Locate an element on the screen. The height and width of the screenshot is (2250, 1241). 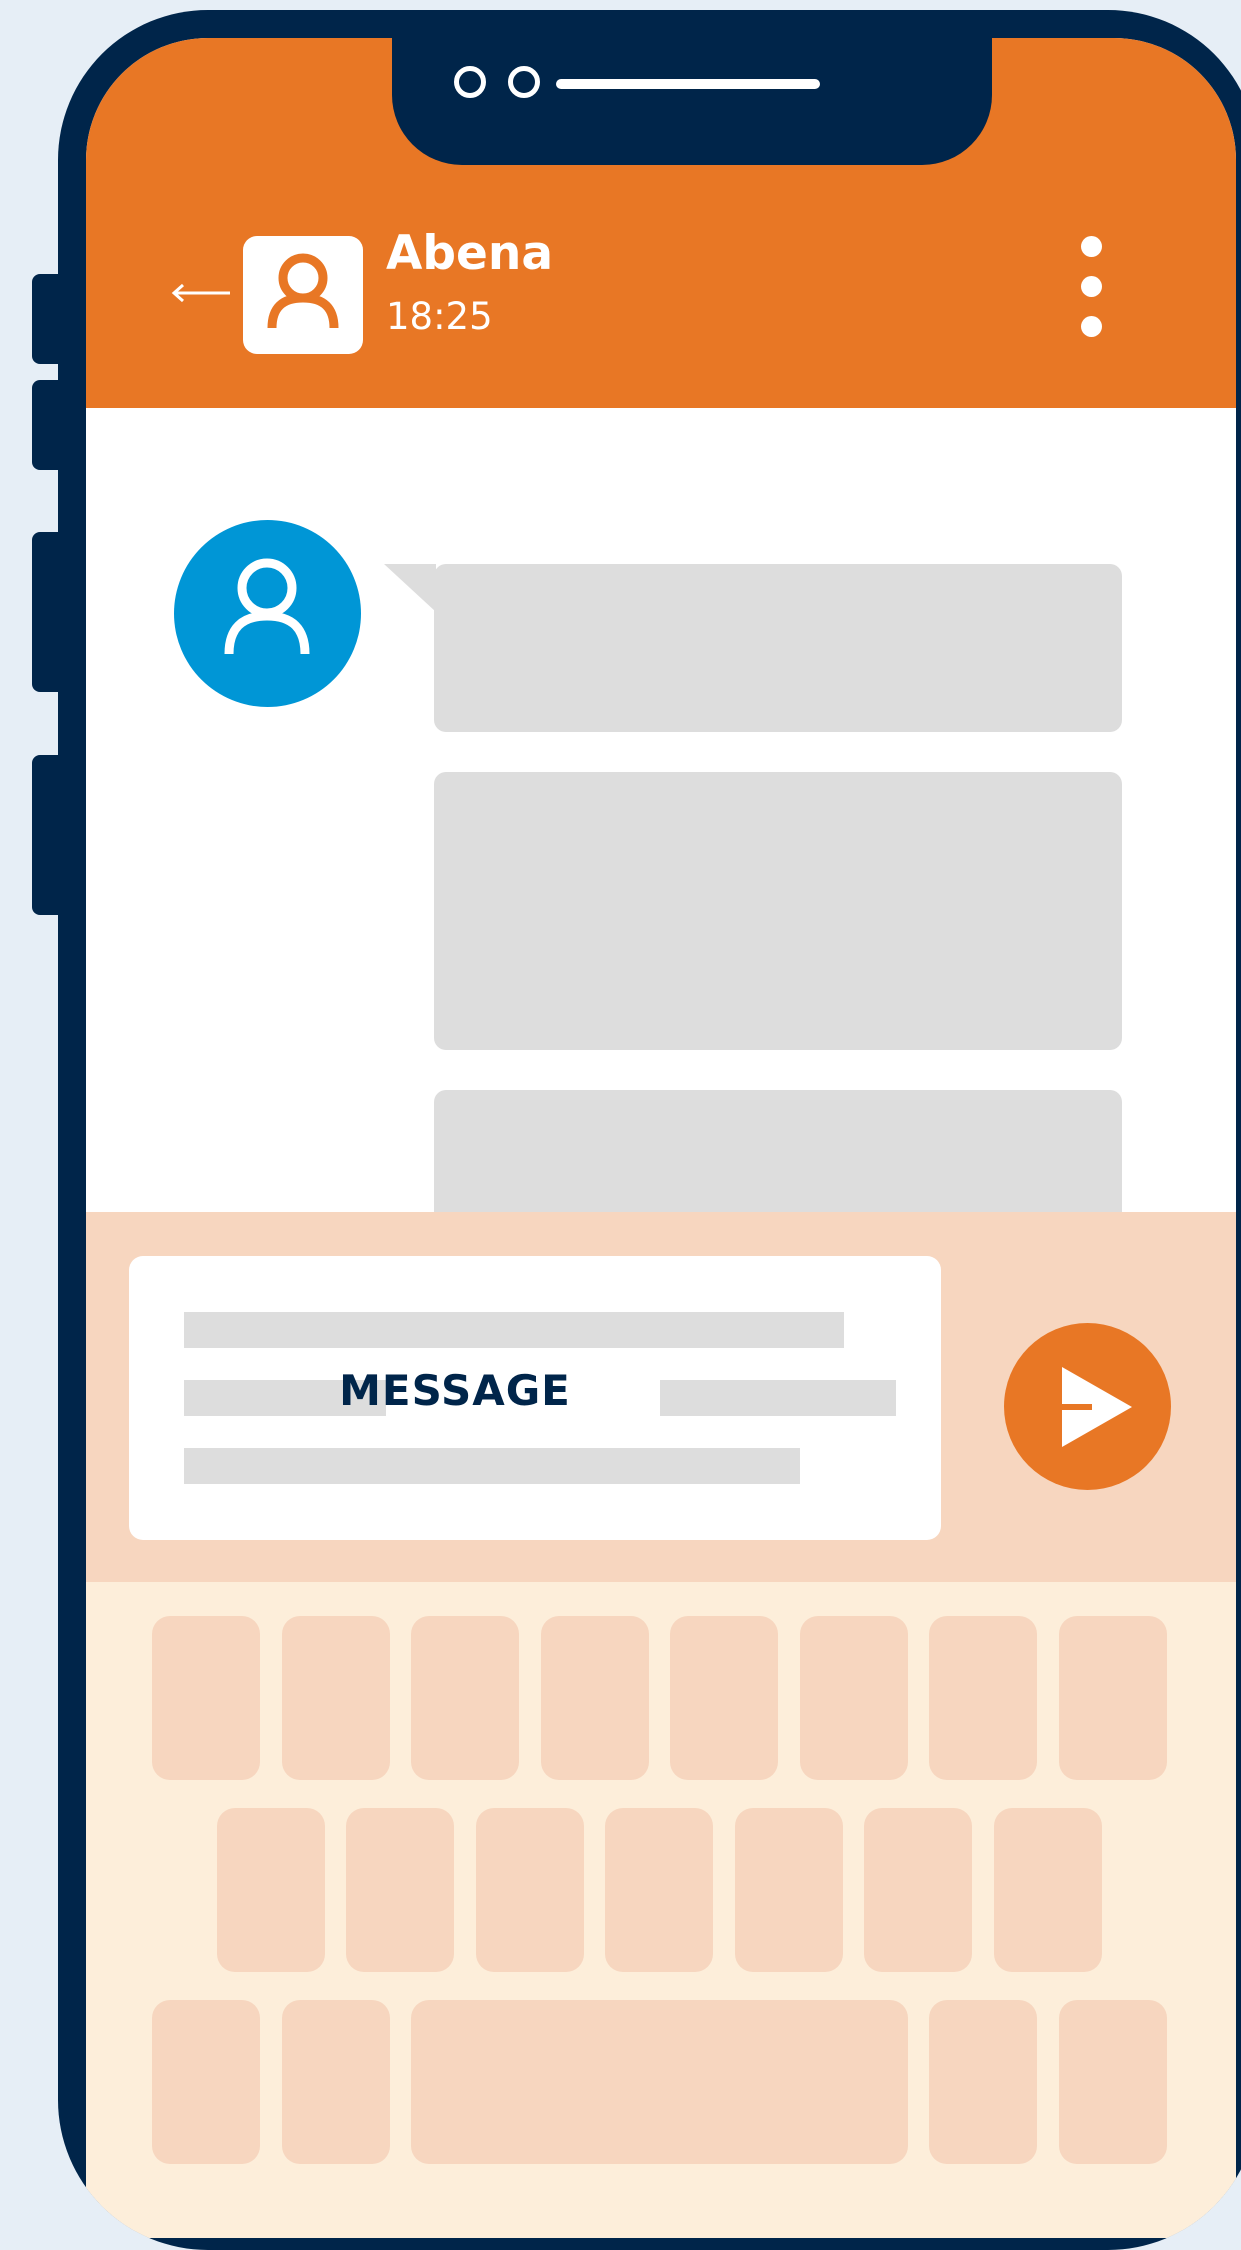
last-seen-time: 18:25 is located at coordinates (439, 316).